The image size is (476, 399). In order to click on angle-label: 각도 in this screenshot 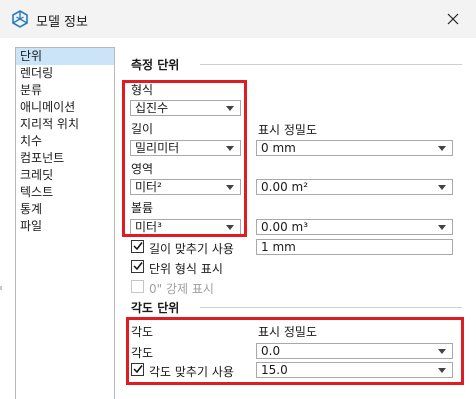, I will do `click(142, 353)`.